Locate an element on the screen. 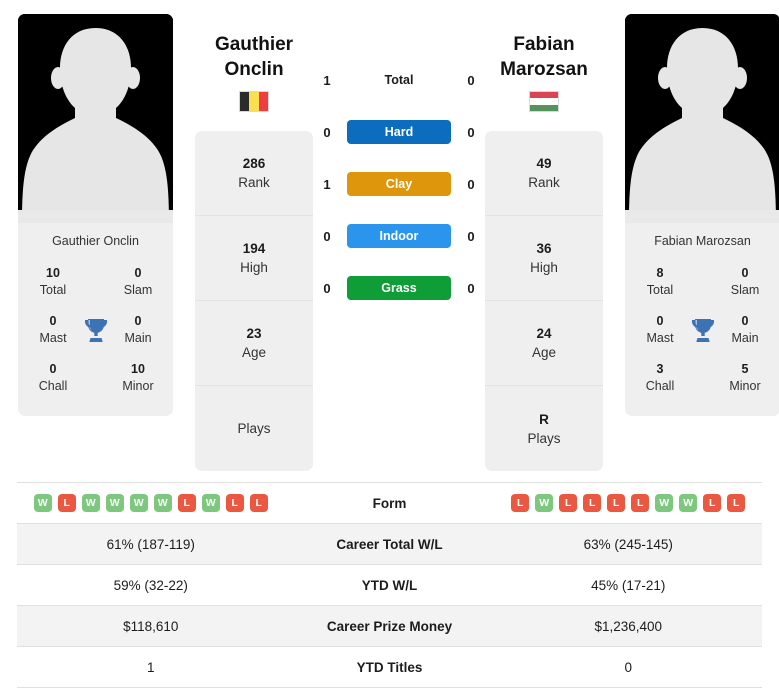  left-ytd-wl: 59% (32-22) is located at coordinates (150, 585).